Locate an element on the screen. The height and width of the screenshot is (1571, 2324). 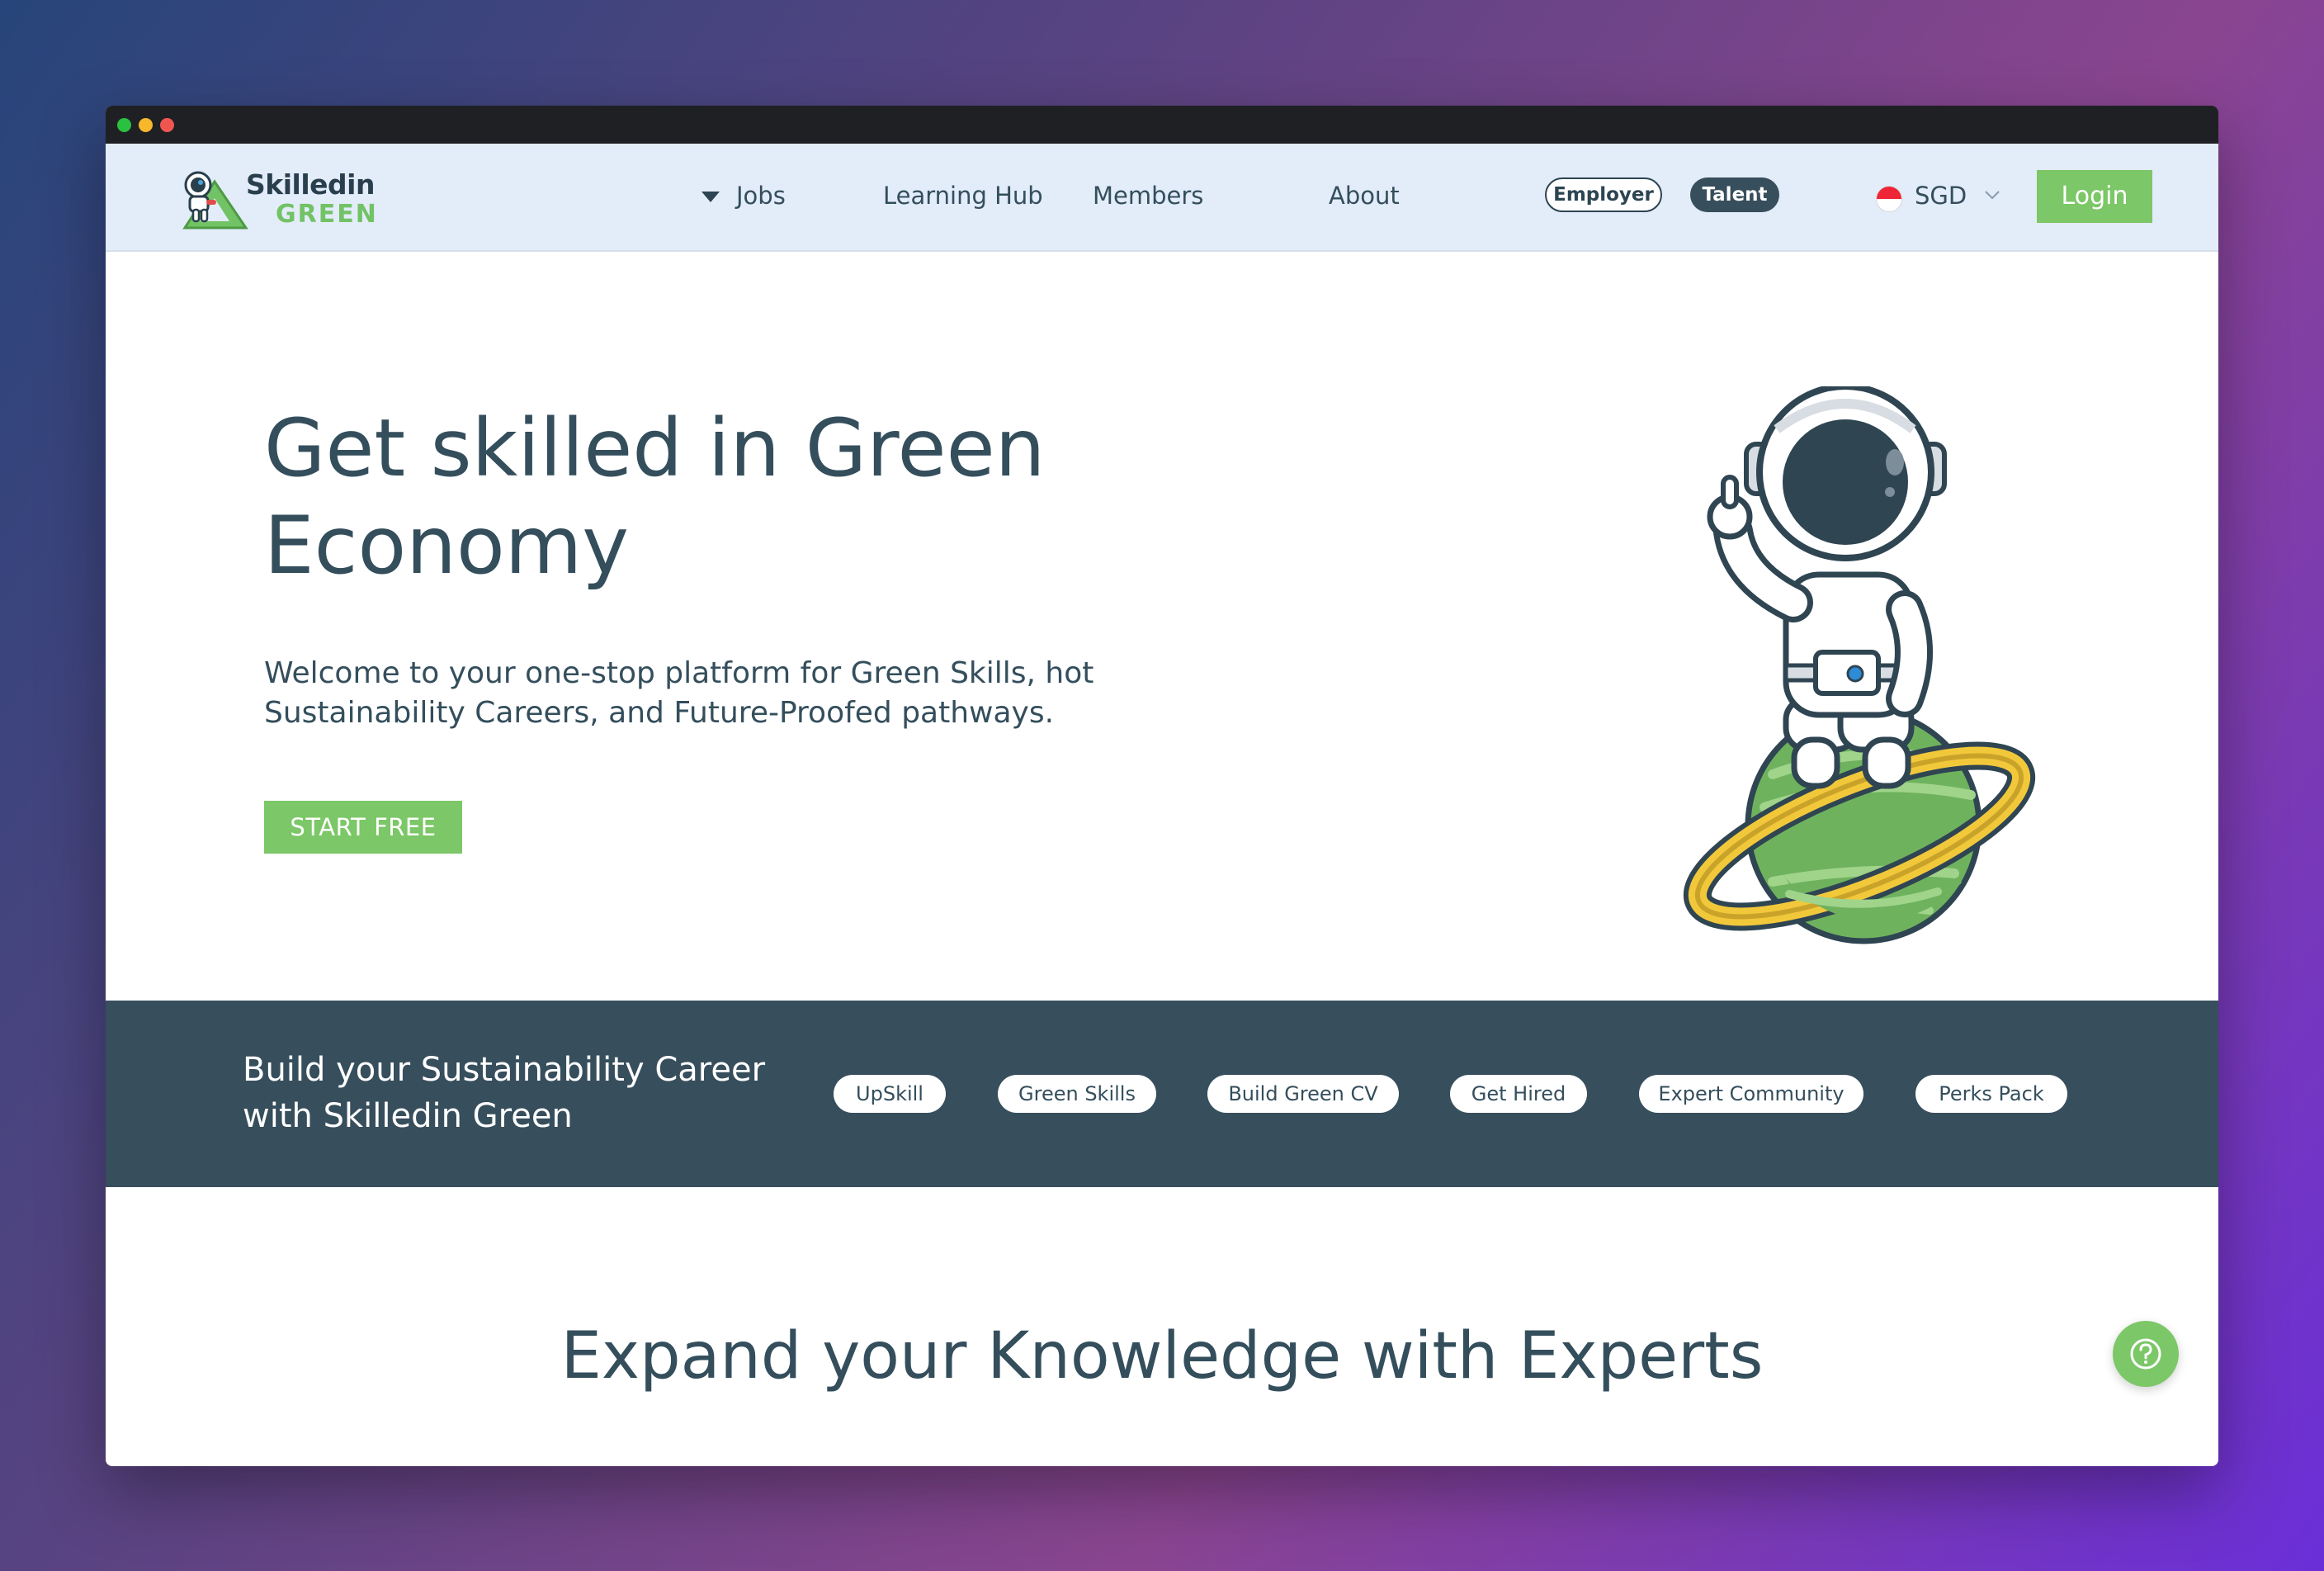
tag-get-hired: Get Hired is located at coordinates (1518, 1094).